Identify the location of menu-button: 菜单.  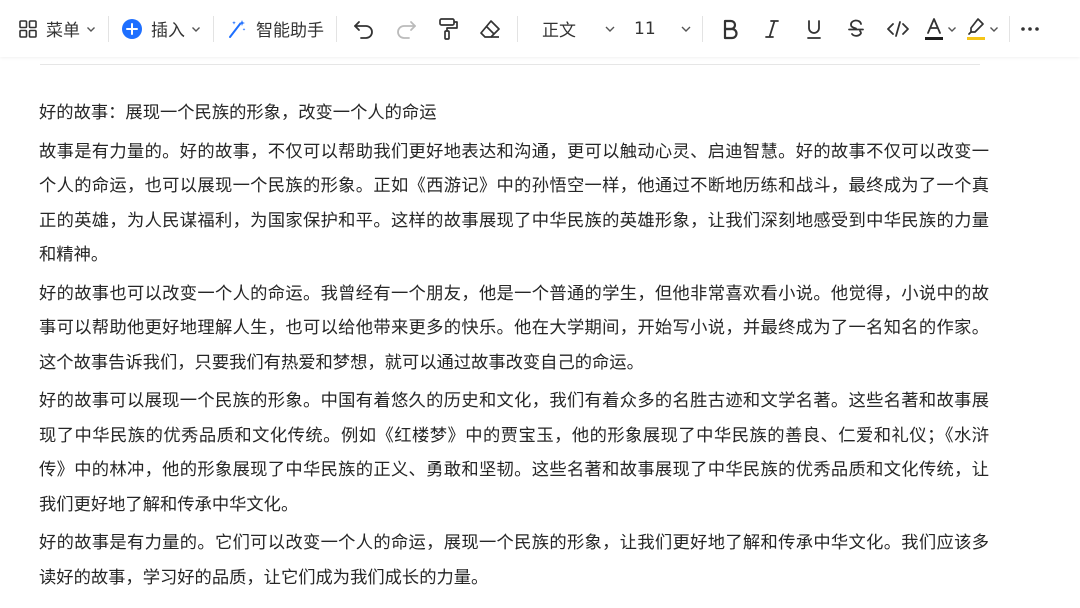
(57, 29).